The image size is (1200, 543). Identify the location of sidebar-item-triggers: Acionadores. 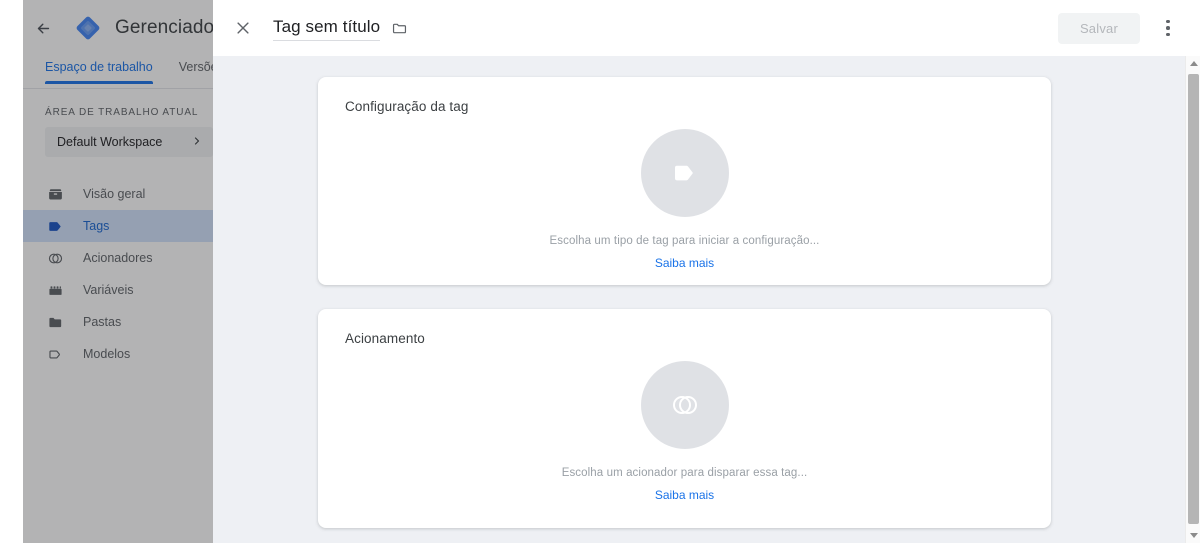
(118, 258).